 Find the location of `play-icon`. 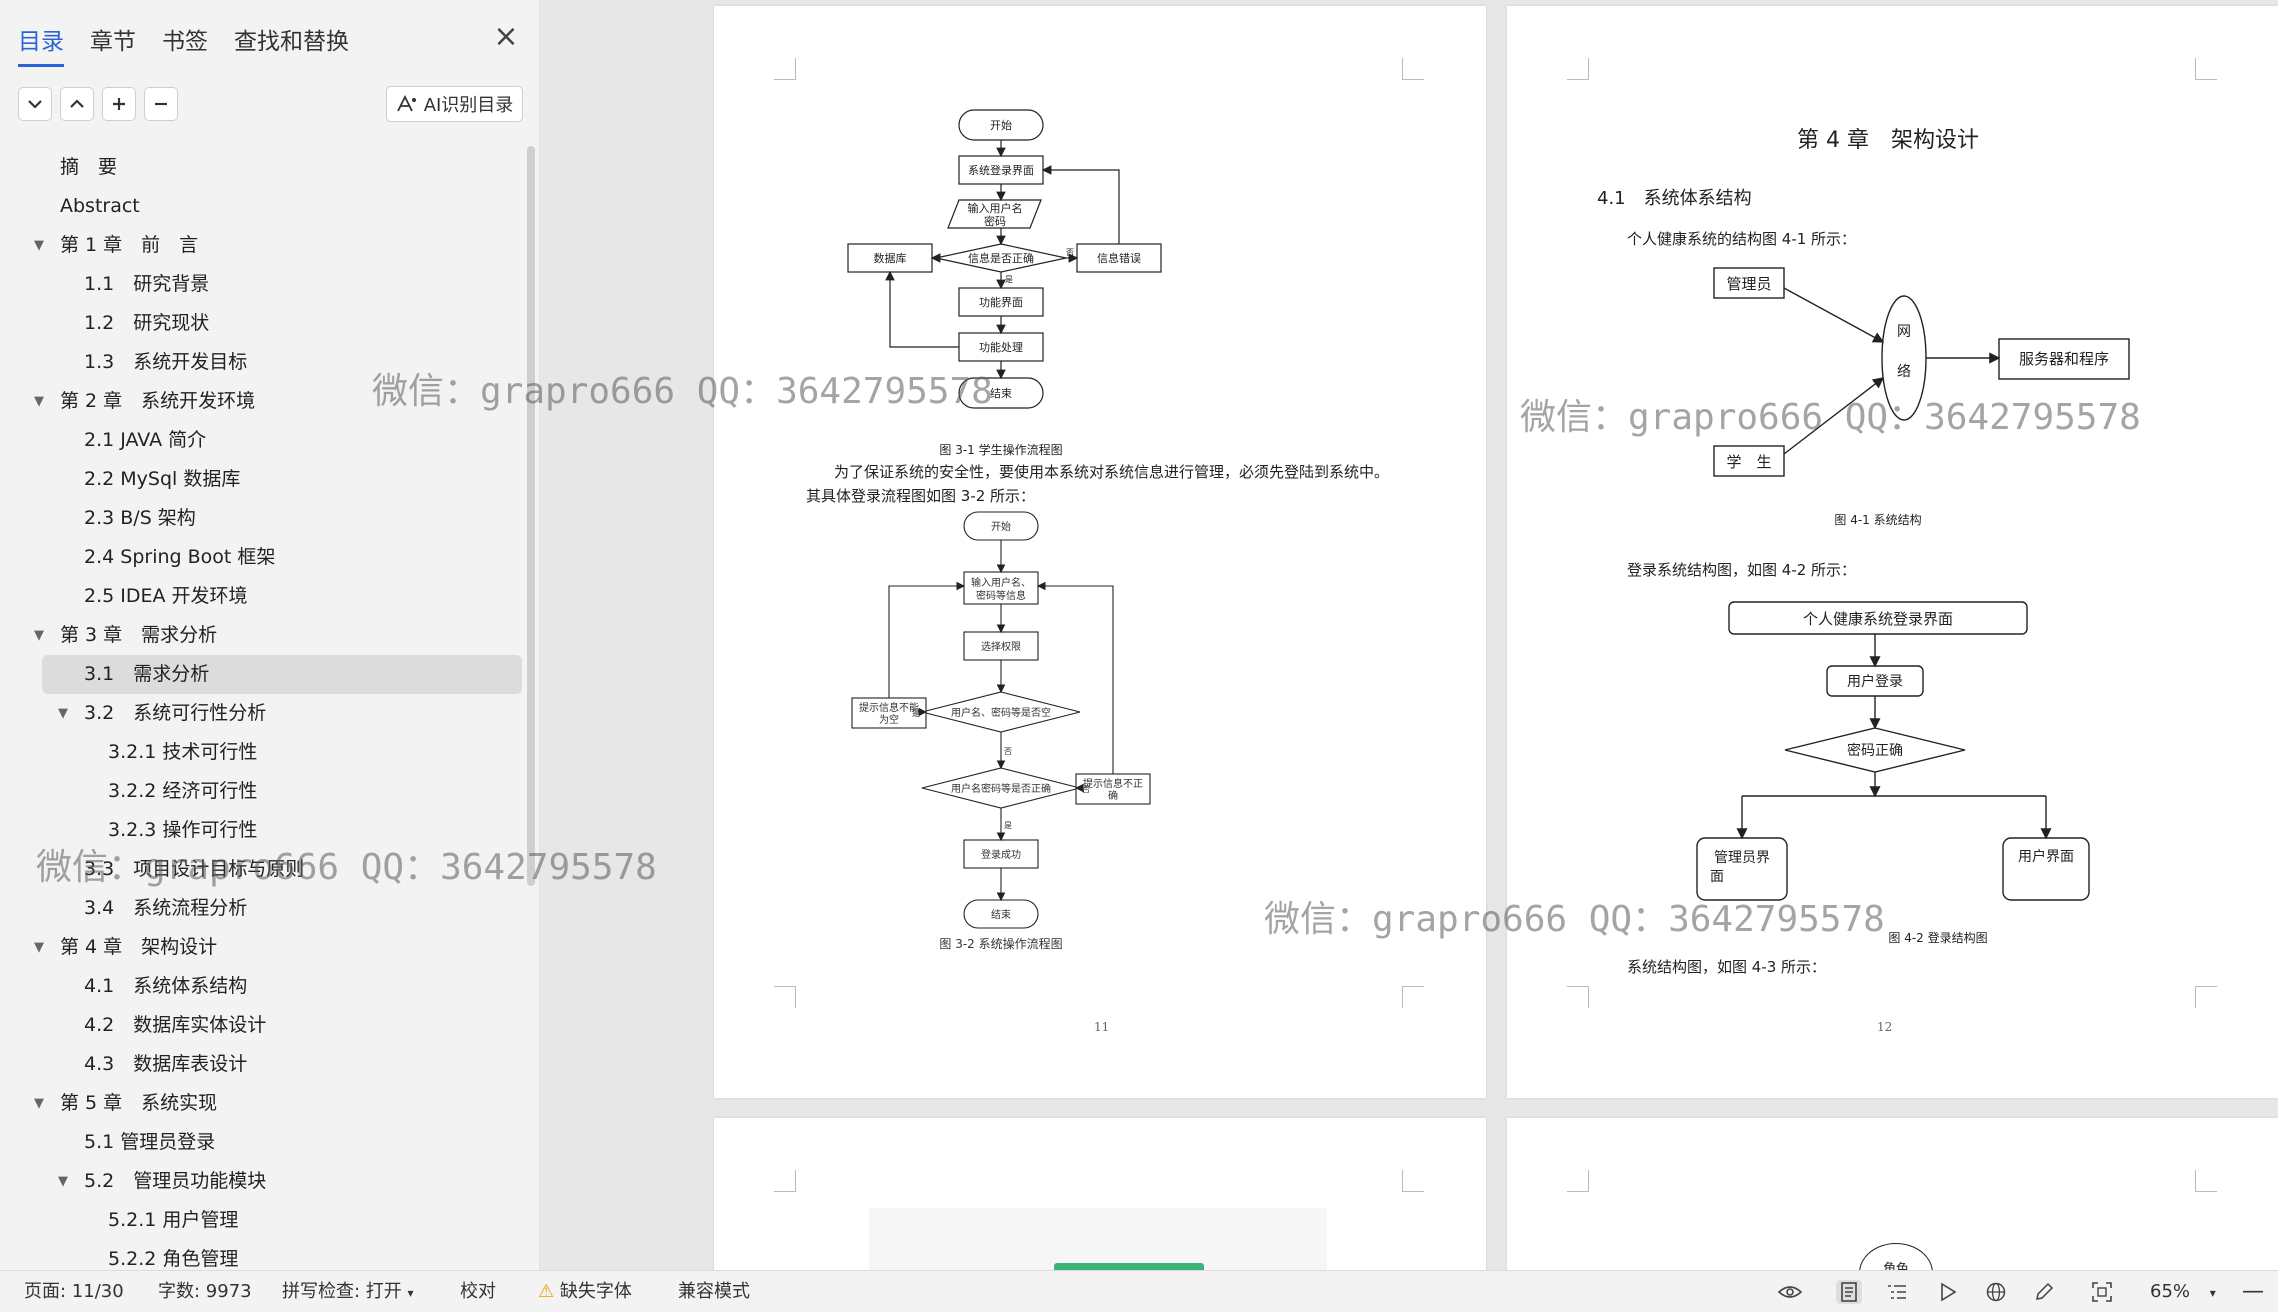

play-icon is located at coordinates (1948, 1292).